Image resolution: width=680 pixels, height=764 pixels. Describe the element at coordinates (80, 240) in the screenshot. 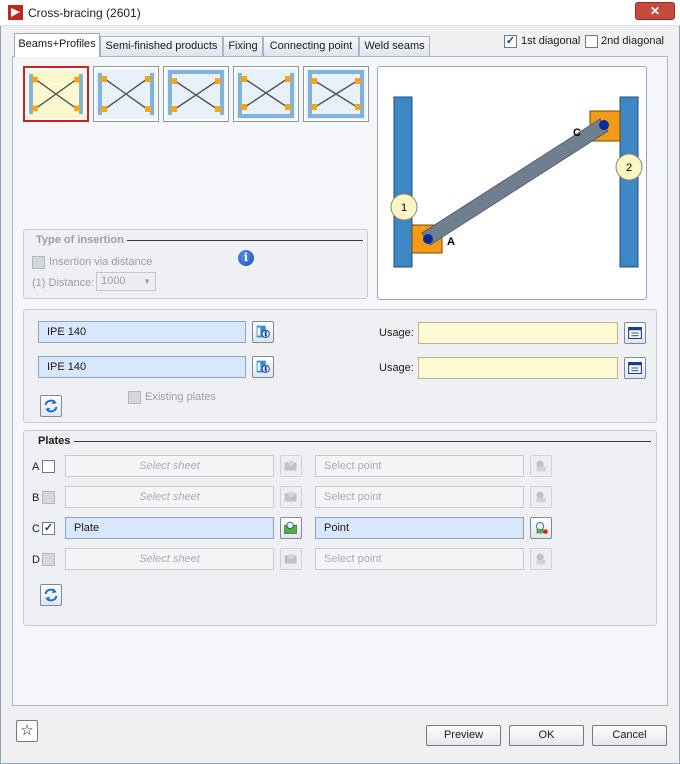

I see `type-of-insertion-title: Type of insertion` at that location.